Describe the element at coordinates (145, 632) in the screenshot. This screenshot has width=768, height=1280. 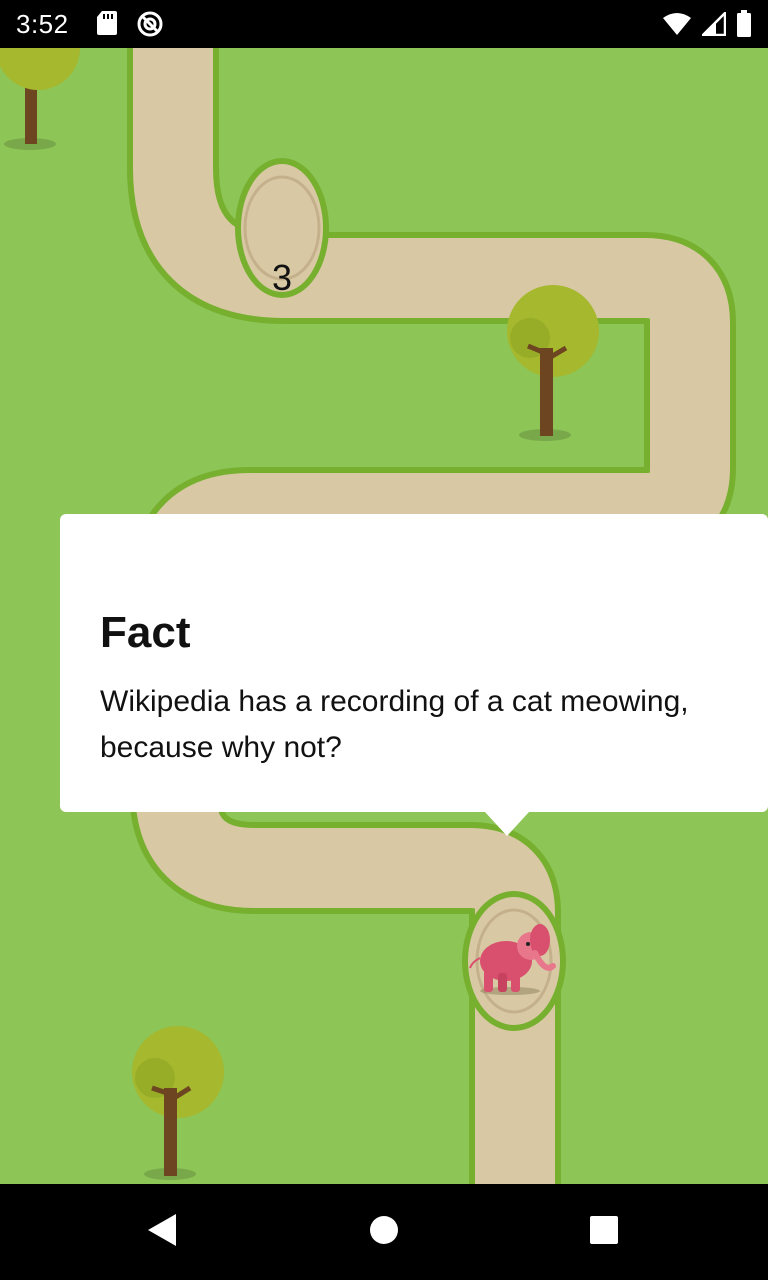
I see `fact-title: Fact` at that location.